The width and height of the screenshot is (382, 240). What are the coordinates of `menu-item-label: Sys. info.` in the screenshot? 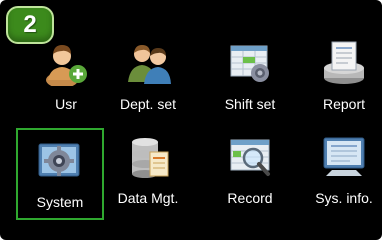 It's located at (344, 198).